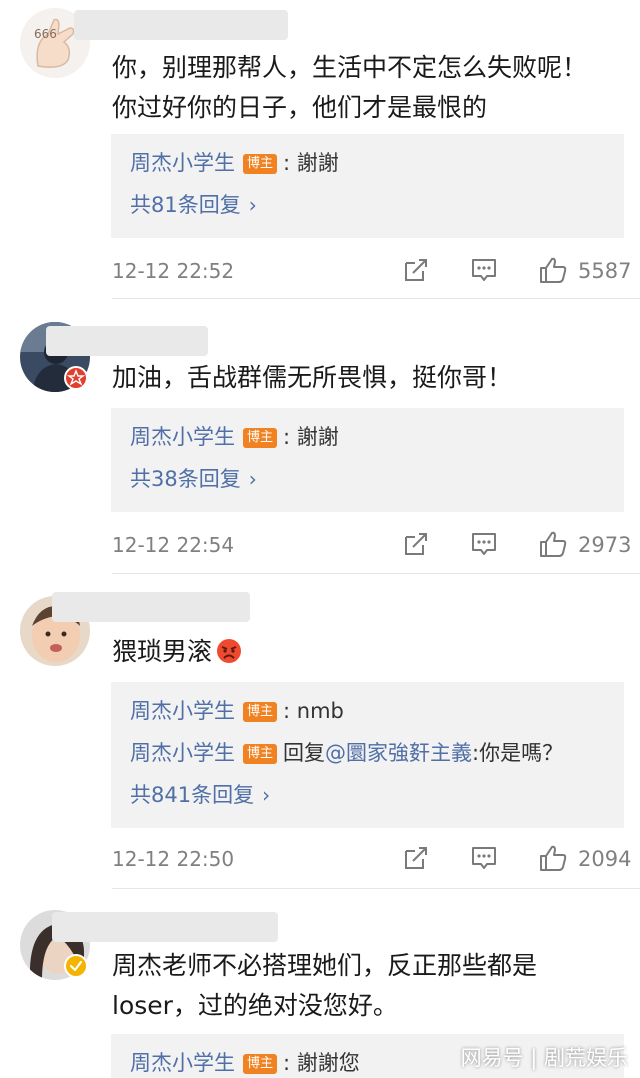 This screenshot has height=1078, width=640. I want to click on comment-meta: 12-12 22:54 2973, so click(371, 545).